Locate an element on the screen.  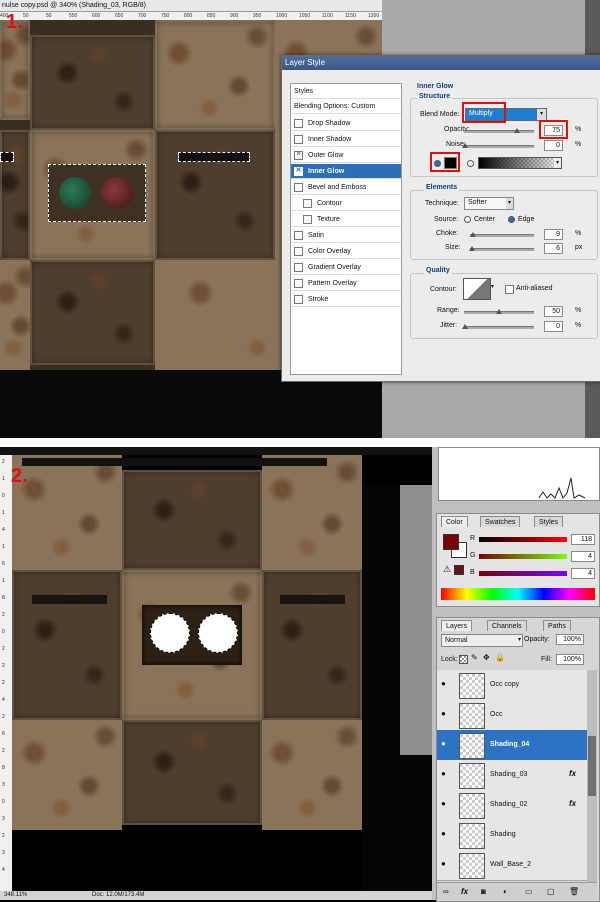
tab-color: Color is located at coordinates (454, 521).